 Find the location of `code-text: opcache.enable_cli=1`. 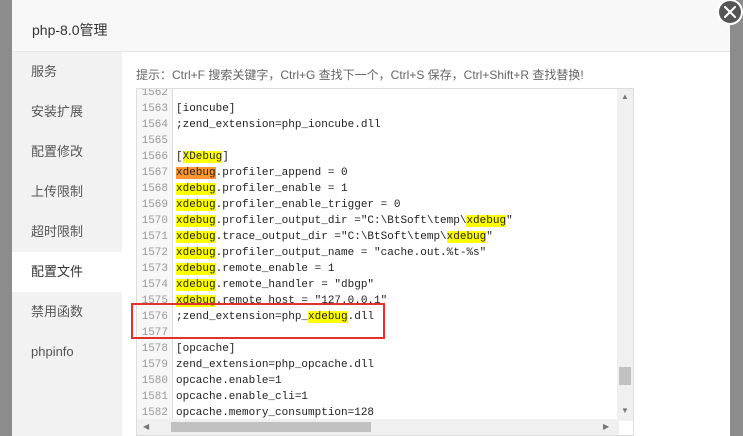

code-text: opcache.enable_cli=1 is located at coordinates (242, 397).